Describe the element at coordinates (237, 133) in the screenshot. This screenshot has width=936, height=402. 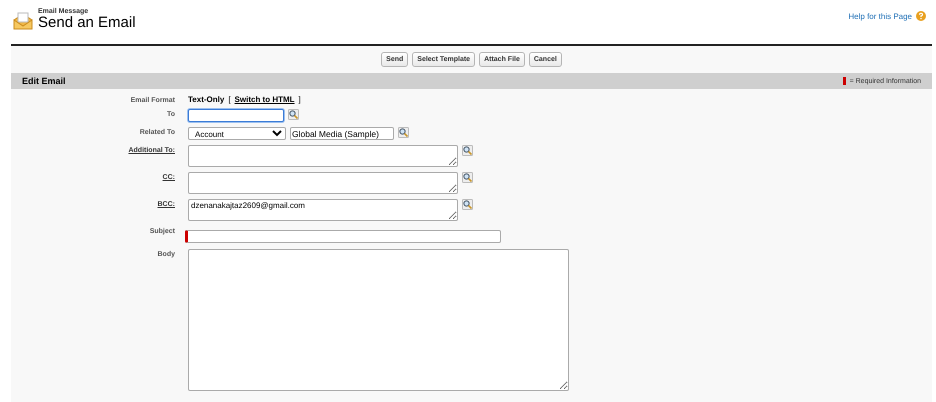
I see `related-to-dropdown: Account` at that location.